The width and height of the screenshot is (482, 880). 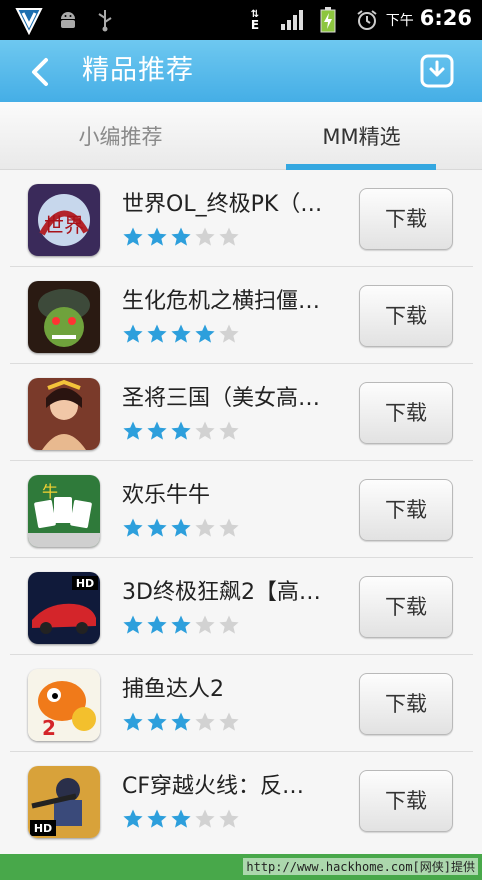 I want to click on download-manager-button, so click(x=437, y=71).